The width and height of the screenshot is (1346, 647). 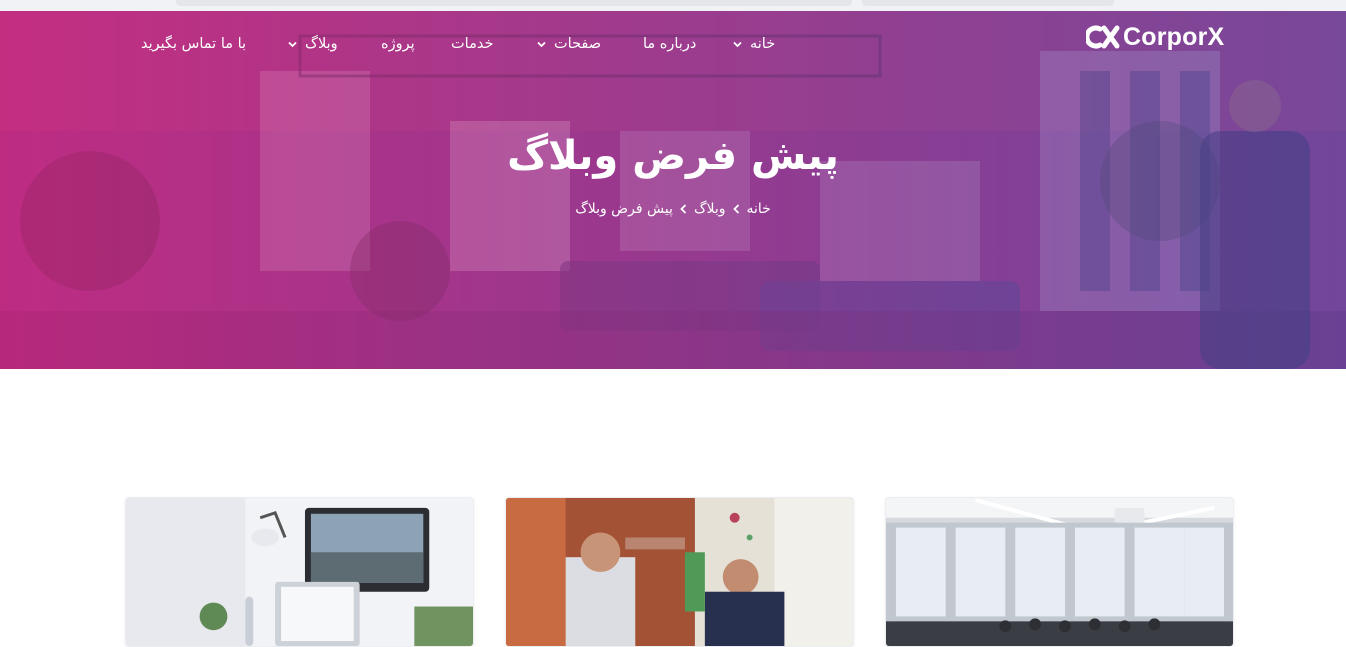 I want to click on nav-item-home: خانه, so click(x=754, y=44).